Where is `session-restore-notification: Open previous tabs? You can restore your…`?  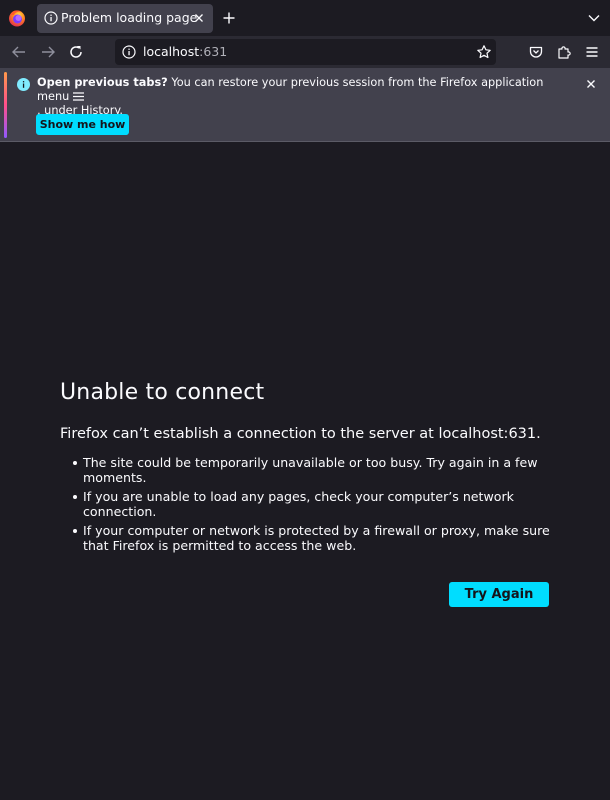 session-restore-notification: Open previous tabs? You can restore your… is located at coordinates (305, 105).